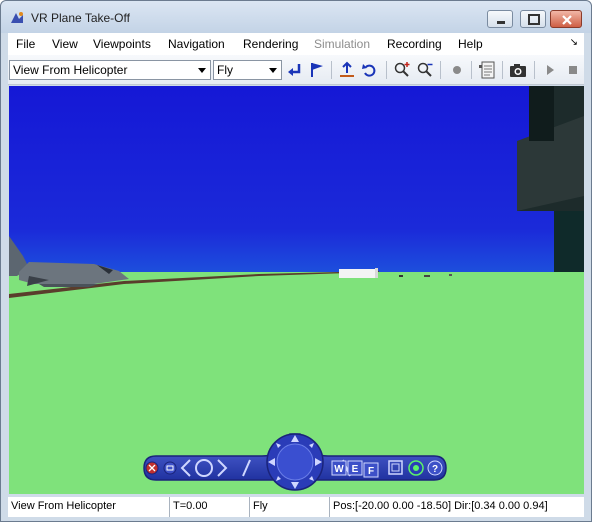 The width and height of the screenshot is (592, 522). Describe the element at coordinates (370, 70) in the screenshot. I see `undo-move-icon` at that location.